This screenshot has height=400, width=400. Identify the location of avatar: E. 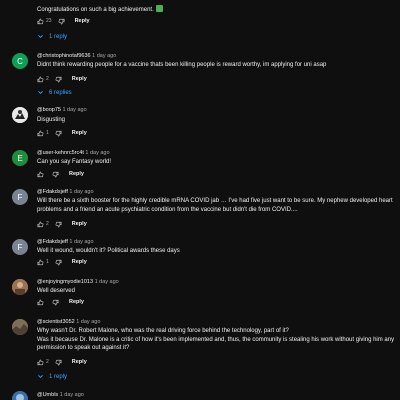
(20, 158).